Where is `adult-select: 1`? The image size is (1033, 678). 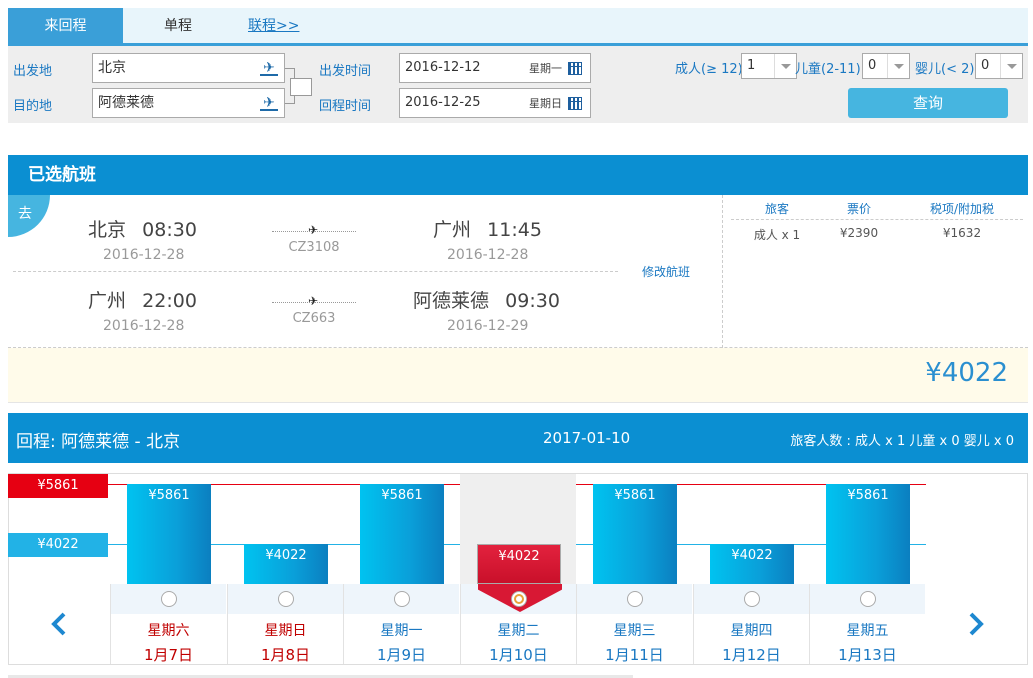
adult-select: 1 is located at coordinates (769, 66).